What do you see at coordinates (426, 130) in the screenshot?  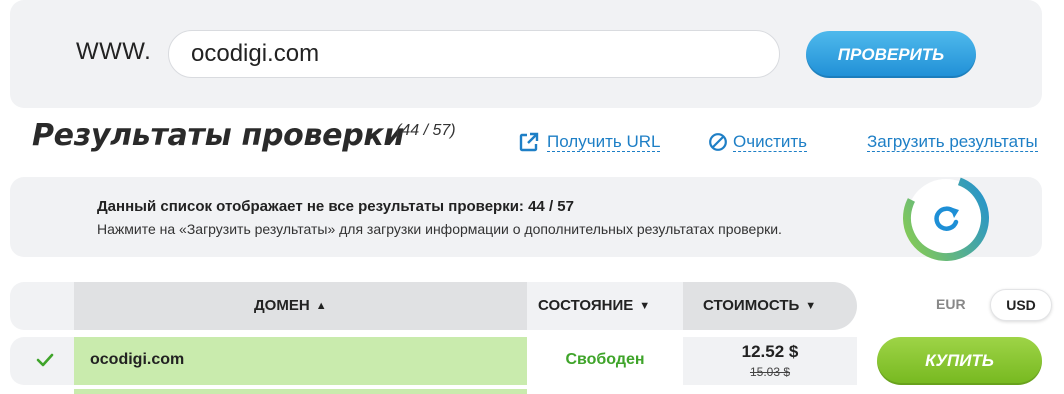 I see `results-count: (44 / 57)` at bounding box center [426, 130].